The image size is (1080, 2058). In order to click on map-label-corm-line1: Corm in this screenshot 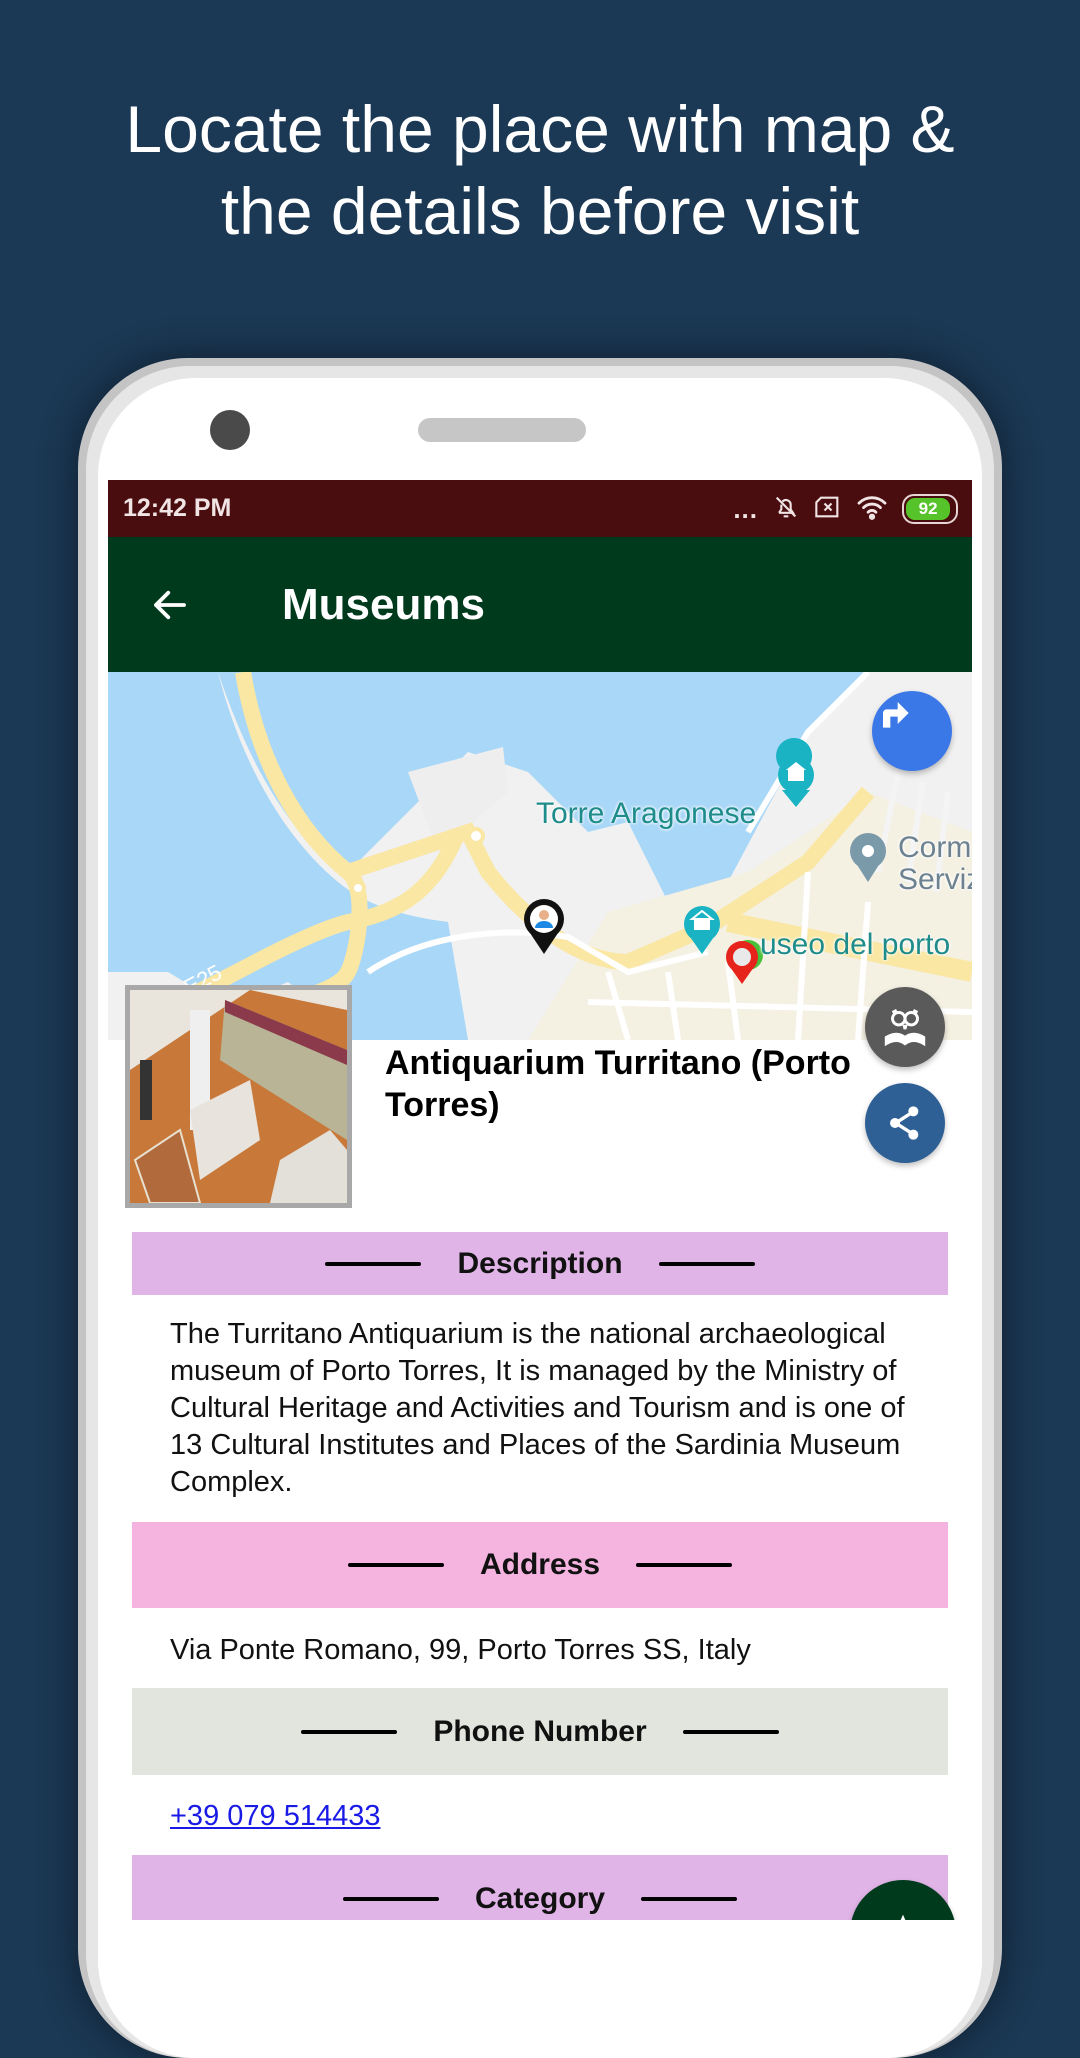, I will do `click(935, 847)`.